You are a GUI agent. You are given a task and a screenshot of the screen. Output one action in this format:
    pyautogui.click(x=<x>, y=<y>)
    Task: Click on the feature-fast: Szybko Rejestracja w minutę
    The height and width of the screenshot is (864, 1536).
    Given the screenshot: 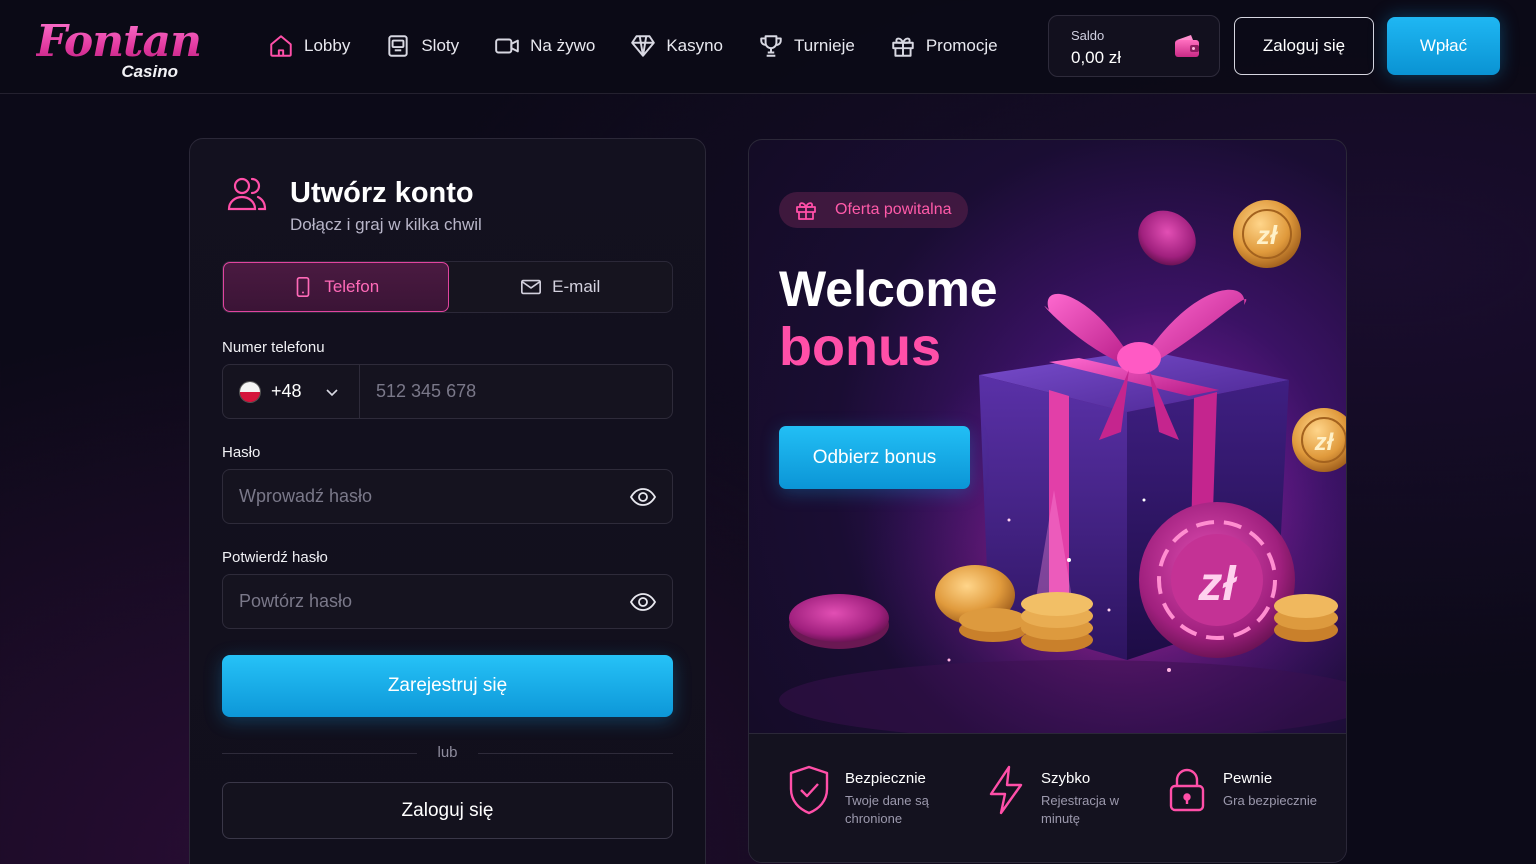 What is the action you would take?
    pyautogui.click(x=1062, y=796)
    